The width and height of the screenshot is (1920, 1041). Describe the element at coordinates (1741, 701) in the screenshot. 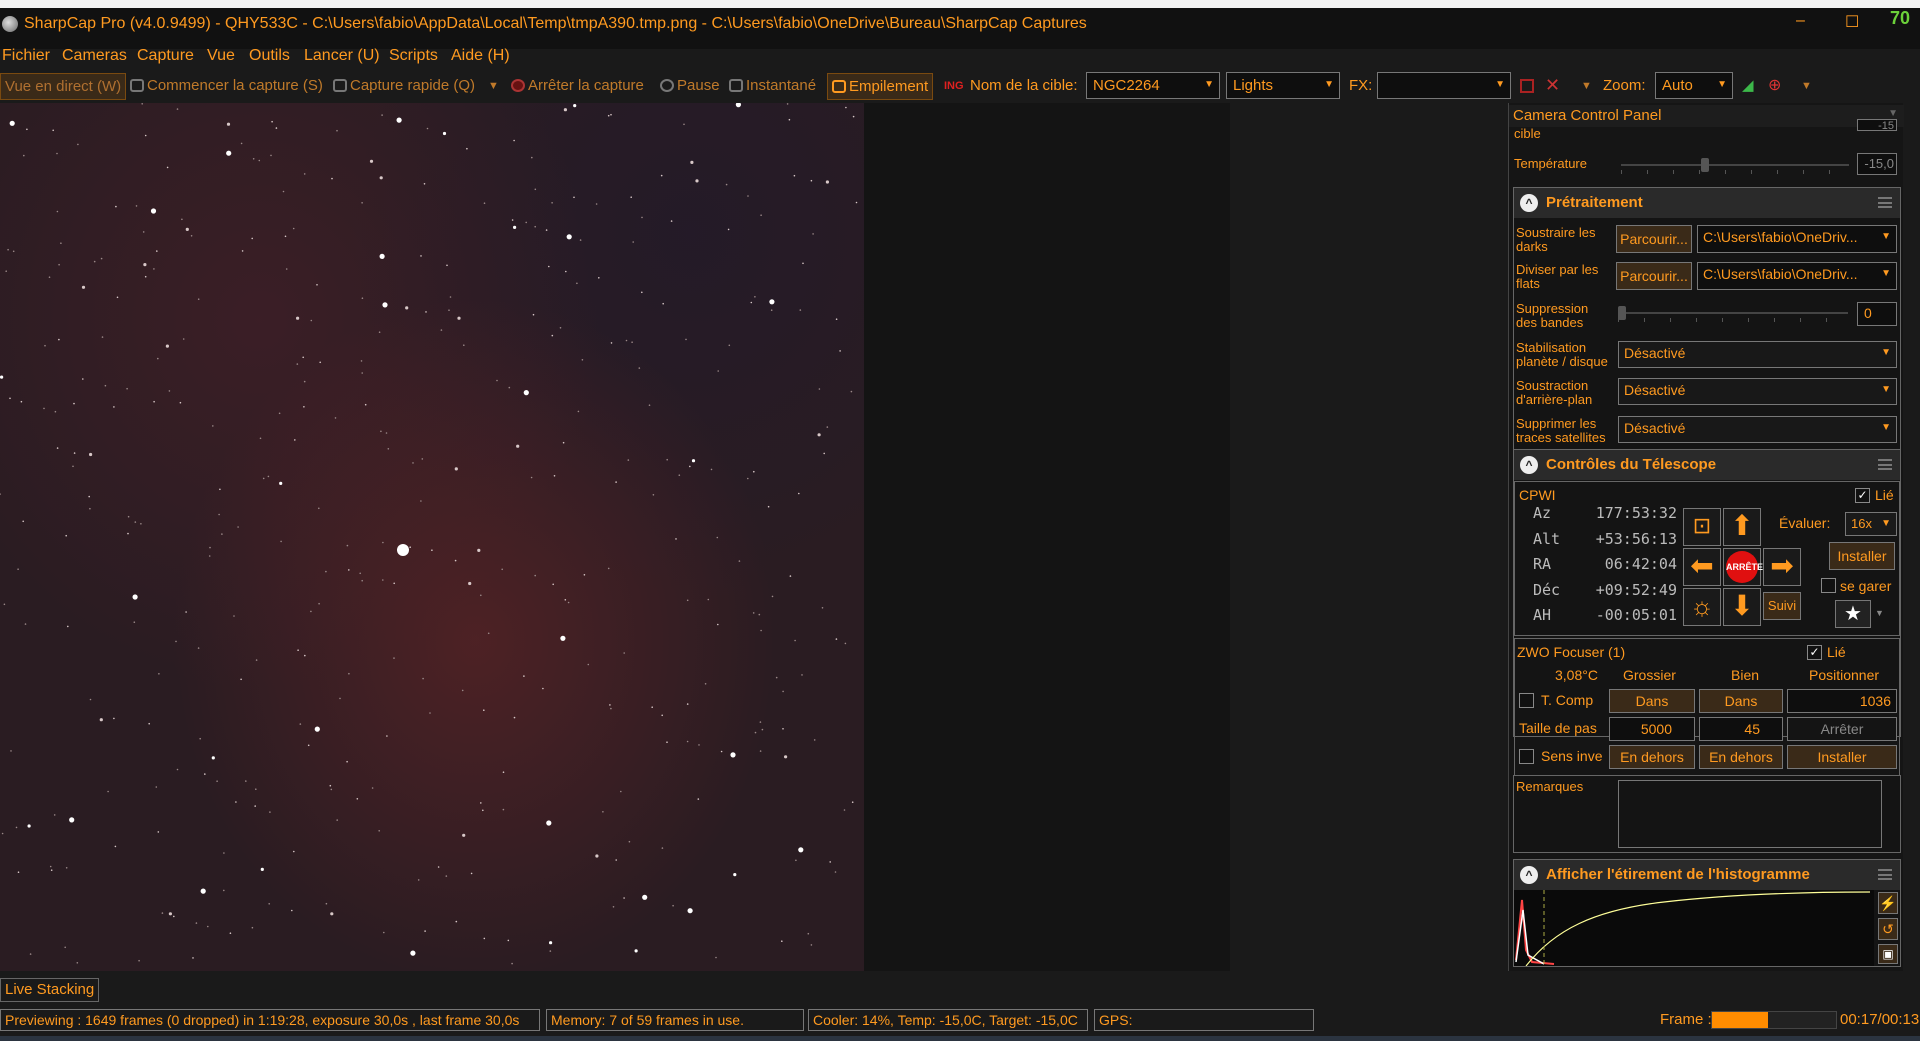

I see `fine-in-button: Dans` at that location.